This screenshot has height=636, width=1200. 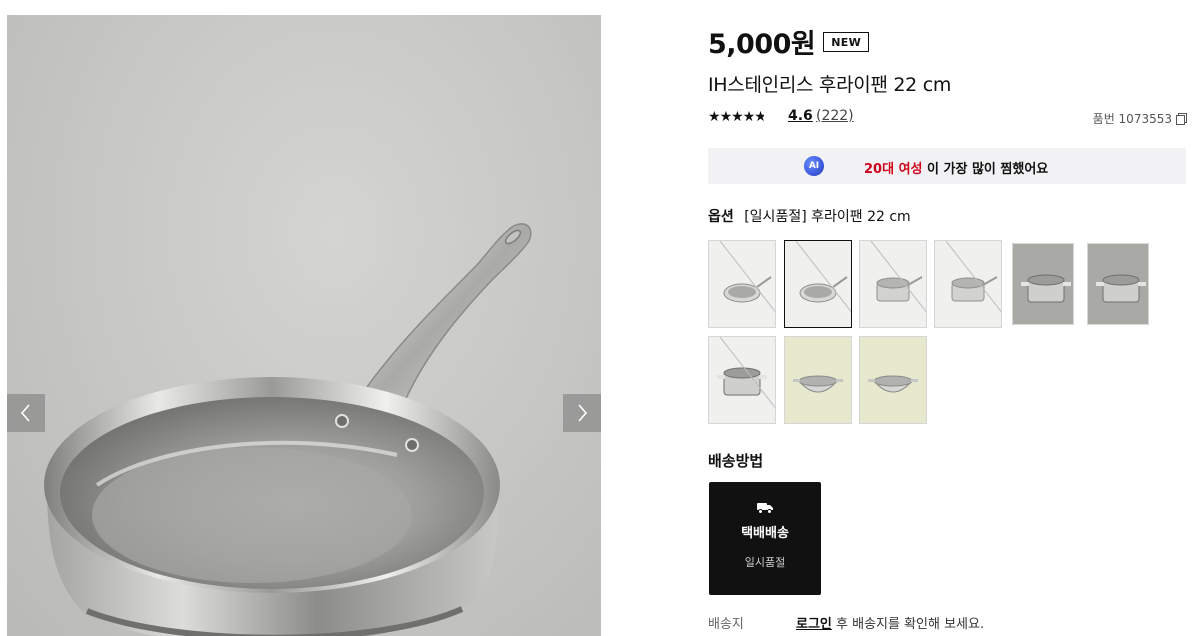 I want to click on shipping-method-status: 일시품절, so click(x=765, y=562).